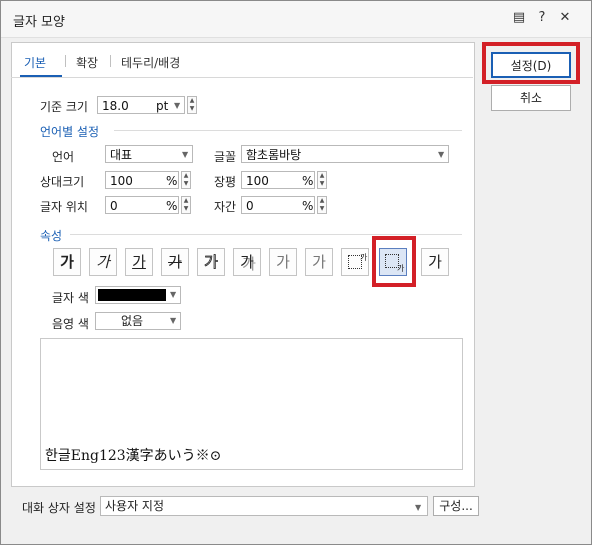 This screenshot has width=592, height=545. What do you see at coordinates (70, 298) in the screenshot?
I see `text-color-label: 글자 색` at bounding box center [70, 298].